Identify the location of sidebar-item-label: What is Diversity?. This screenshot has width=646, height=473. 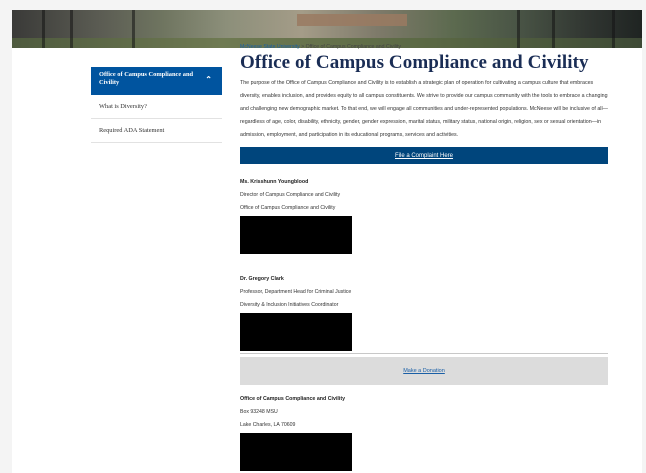
(123, 106).